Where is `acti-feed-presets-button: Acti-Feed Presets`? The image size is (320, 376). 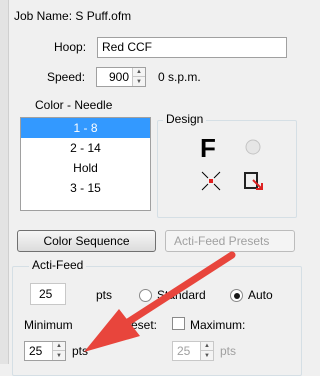 acti-feed-presets-button: Acti-Feed Presets is located at coordinates (230, 241).